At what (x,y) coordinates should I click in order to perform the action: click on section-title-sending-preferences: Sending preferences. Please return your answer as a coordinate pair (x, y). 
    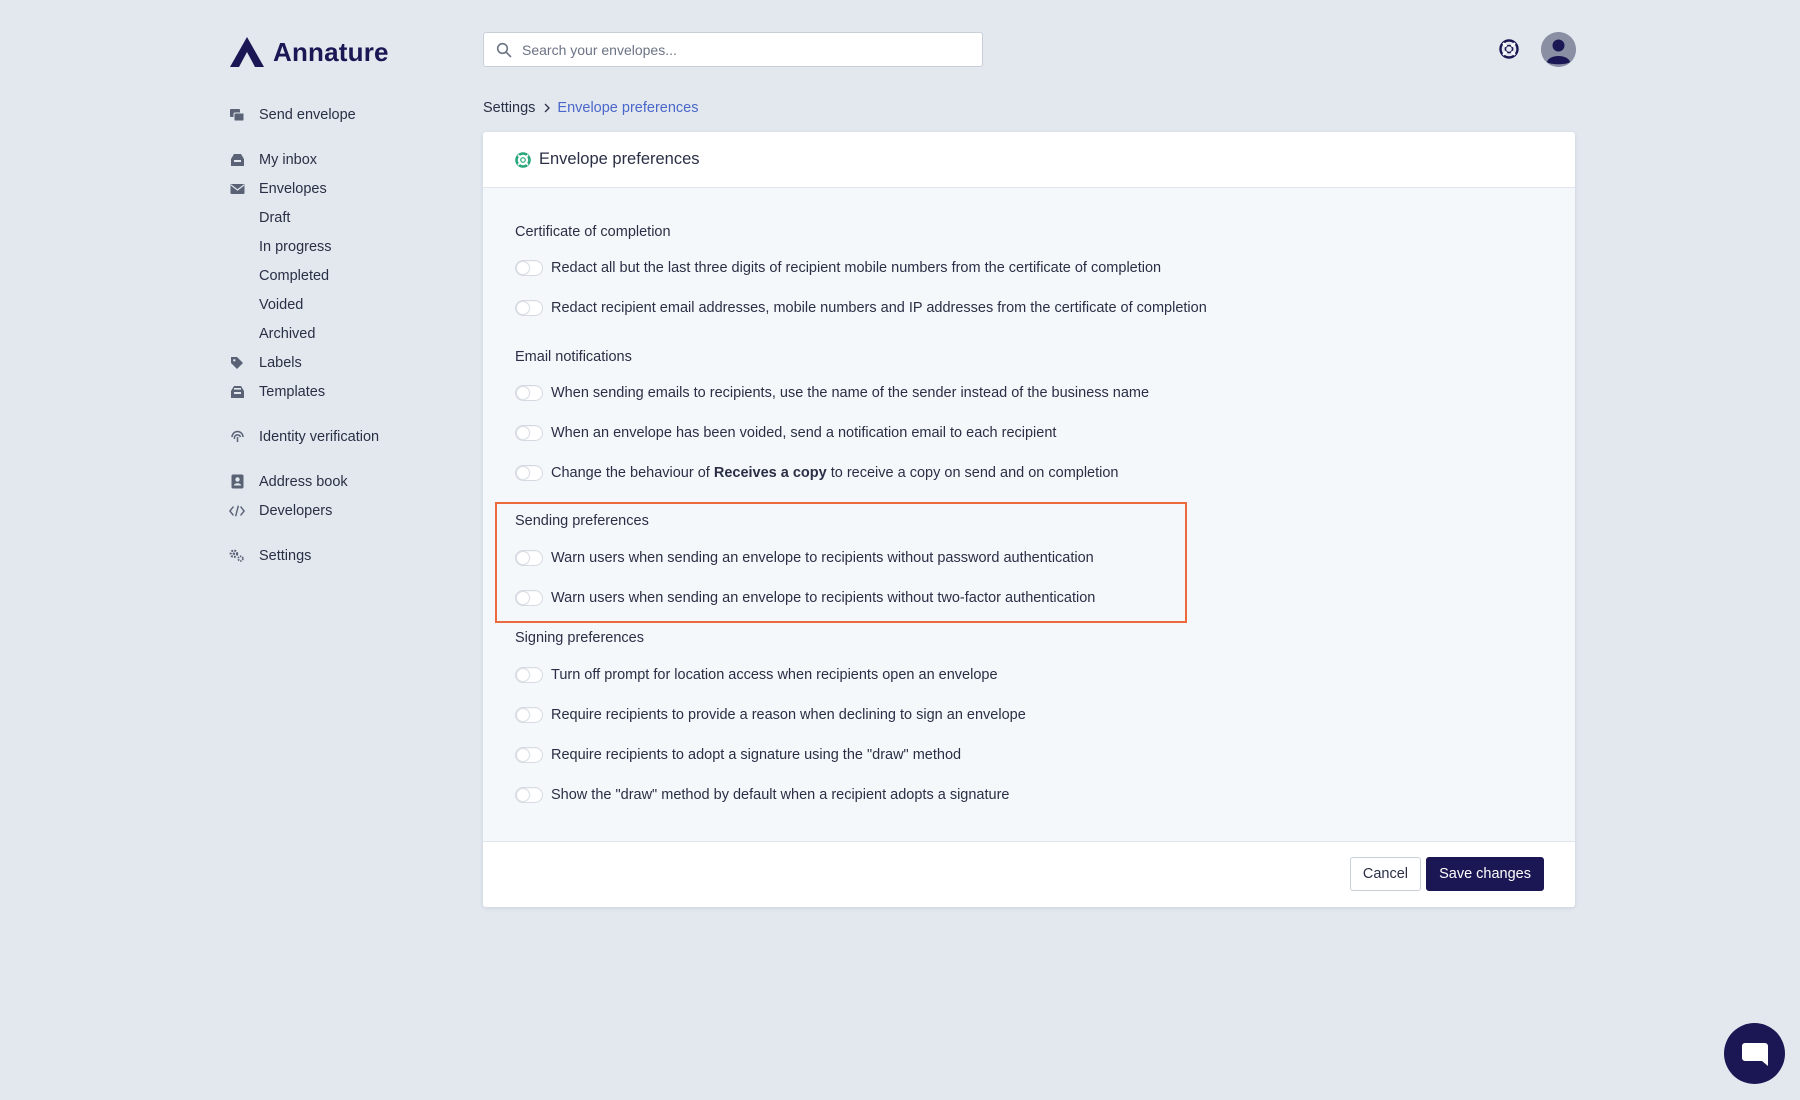
    Looking at the image, I should click on (582, 521).